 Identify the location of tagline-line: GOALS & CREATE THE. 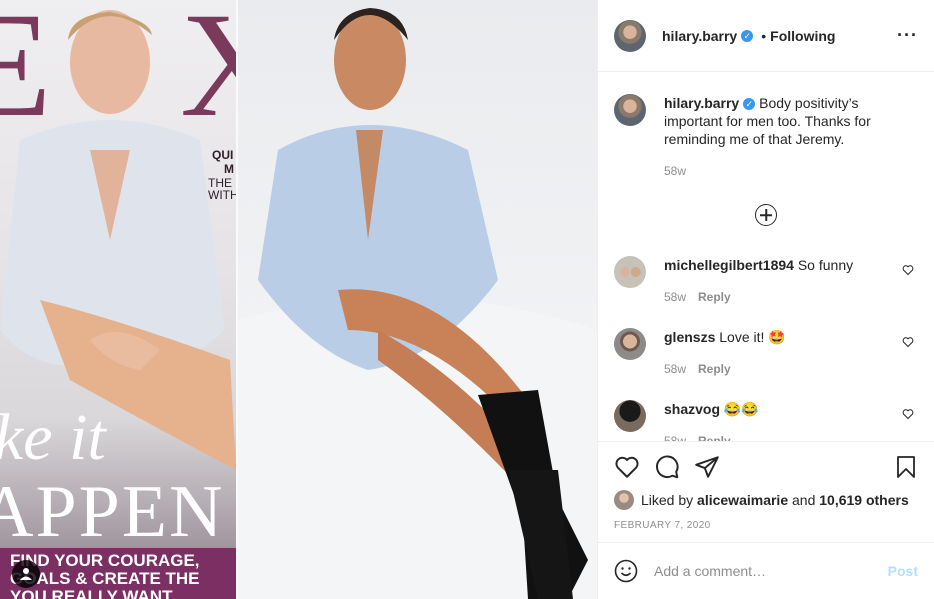
(105, 578).